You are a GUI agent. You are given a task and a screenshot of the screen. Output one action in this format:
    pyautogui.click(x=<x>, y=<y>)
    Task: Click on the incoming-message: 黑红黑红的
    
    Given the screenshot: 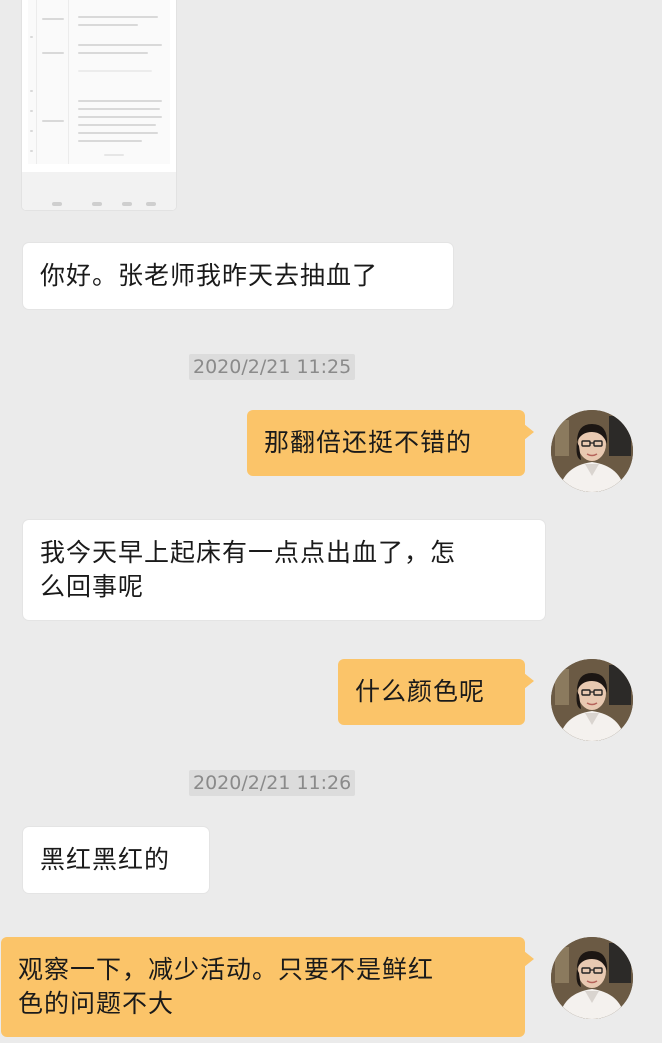 What is the action you would take?
    pyautogui.click(x=116, y=860)
    